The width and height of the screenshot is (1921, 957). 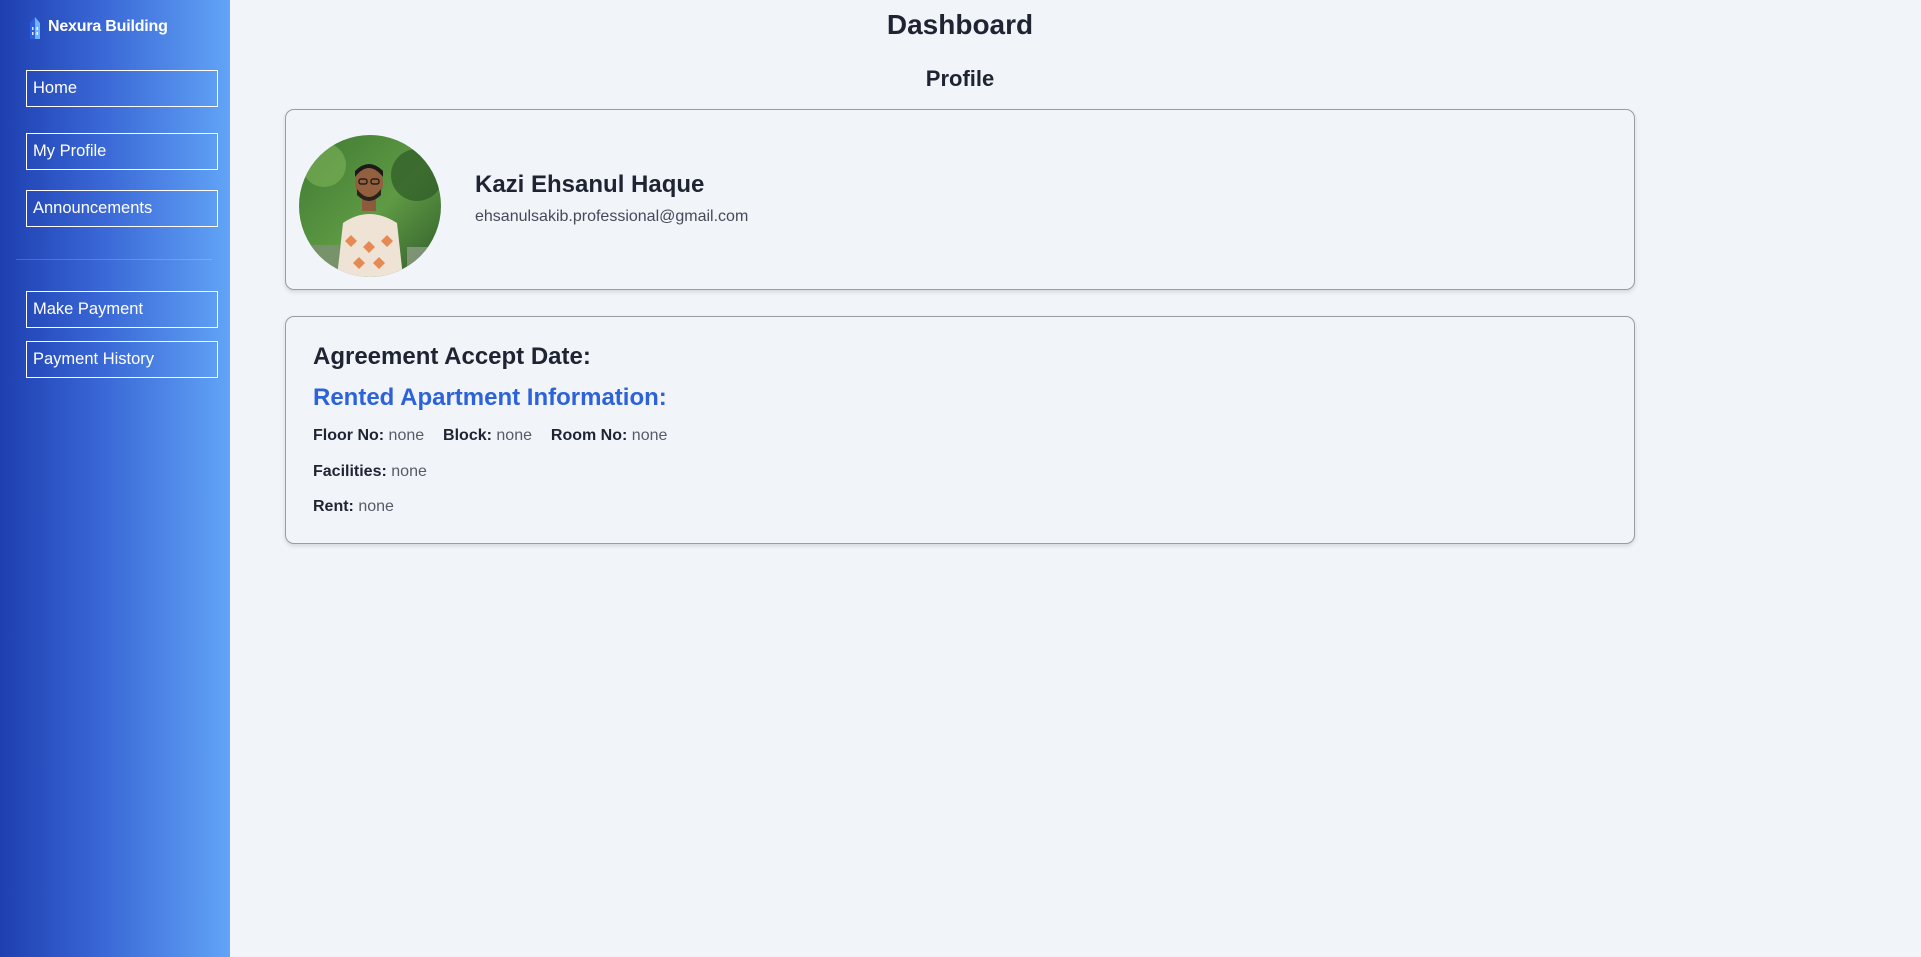 I want to click on room-value: none, so click(x=649, y=435).